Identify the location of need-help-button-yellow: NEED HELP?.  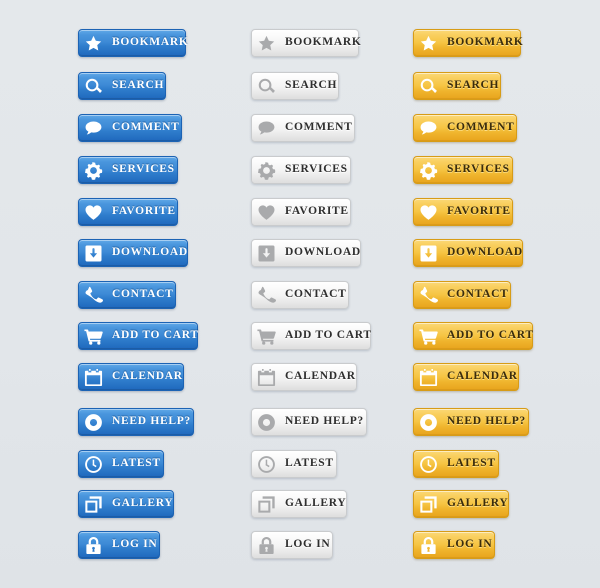
(471, 422).